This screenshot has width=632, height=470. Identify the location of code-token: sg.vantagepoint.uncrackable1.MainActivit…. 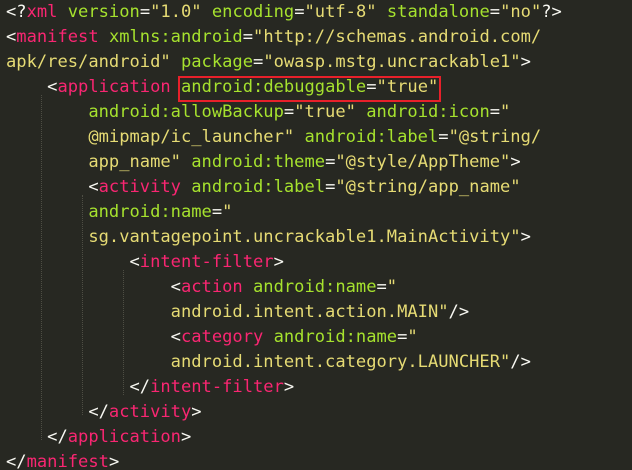
(304, 237).